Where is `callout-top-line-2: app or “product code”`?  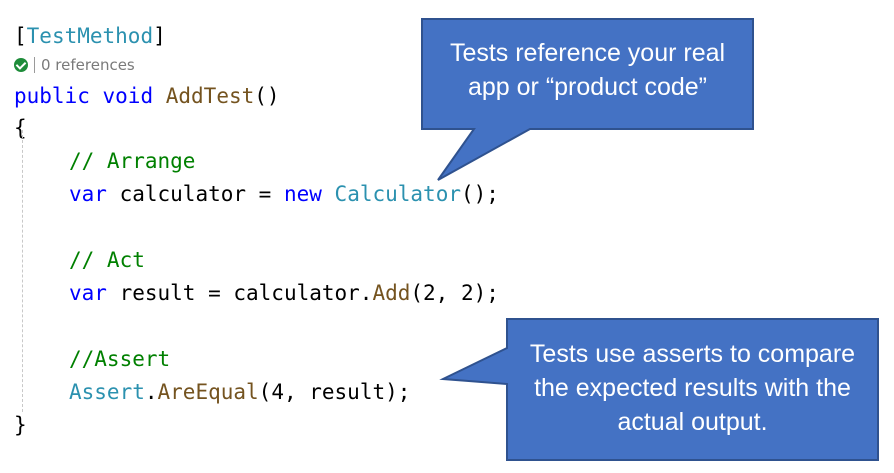 callout-top-line-2: app or “product code” is located at coordinates (587, 87).